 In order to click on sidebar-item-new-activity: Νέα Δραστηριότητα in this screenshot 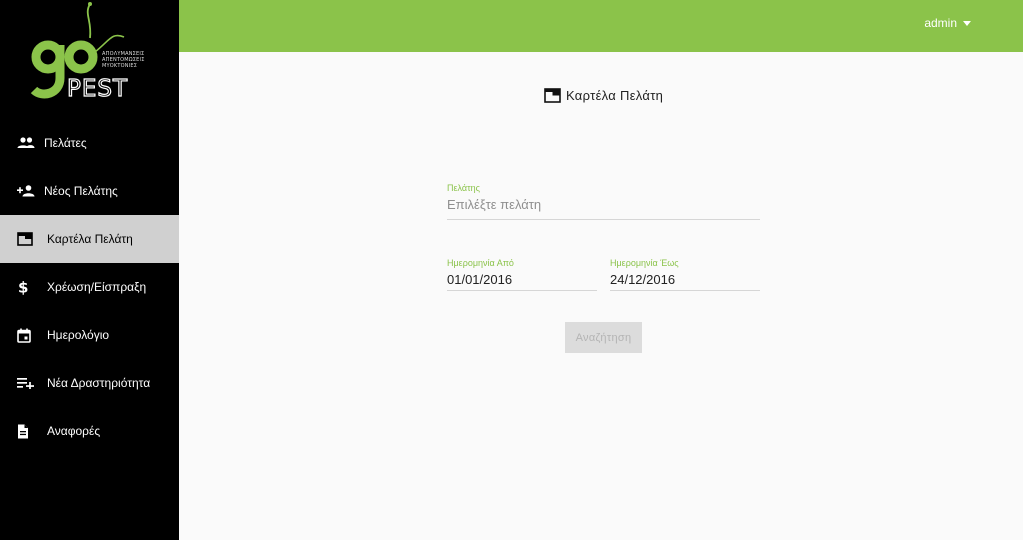, I will do `click(89, 383)`.